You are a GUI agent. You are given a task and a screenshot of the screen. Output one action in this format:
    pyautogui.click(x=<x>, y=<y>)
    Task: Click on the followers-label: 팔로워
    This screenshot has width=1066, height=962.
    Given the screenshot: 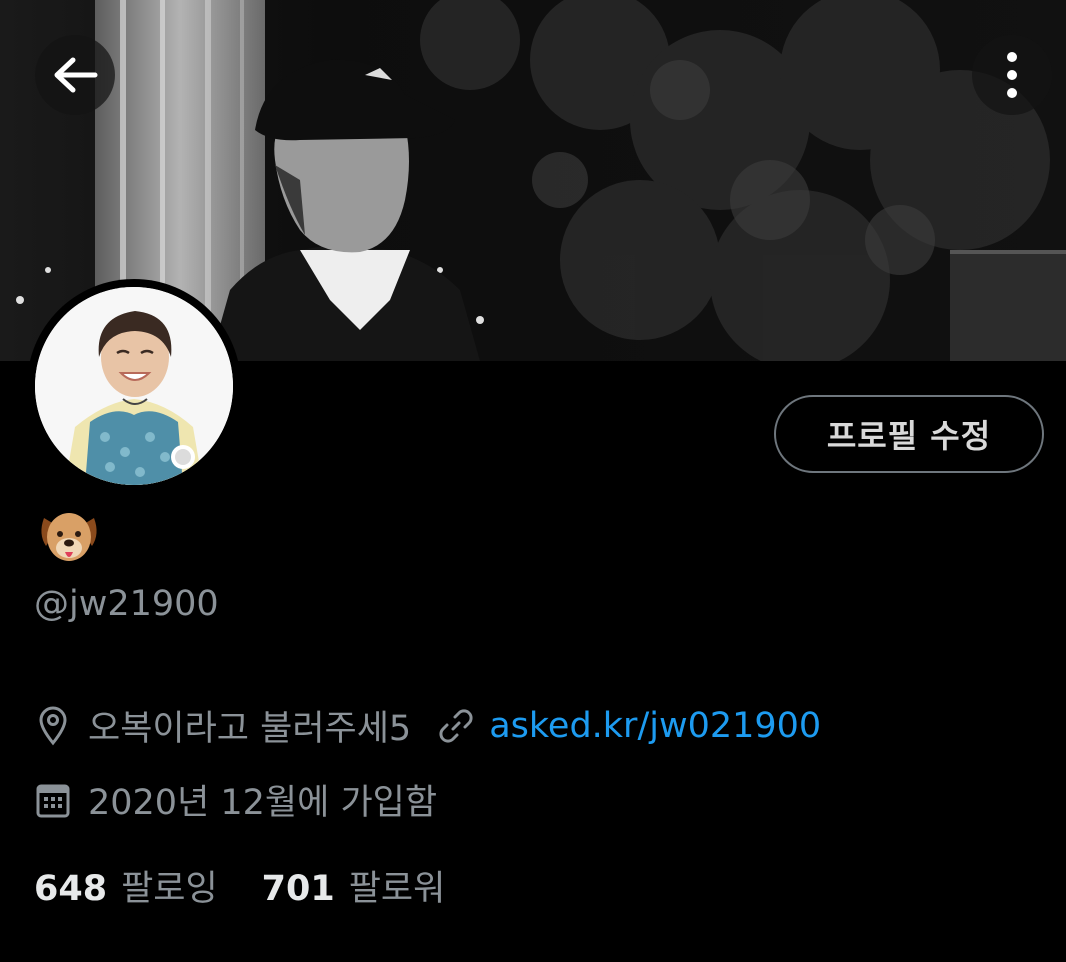 What is the action you would take?
    pyautogui.click(x=397, y=889)
    